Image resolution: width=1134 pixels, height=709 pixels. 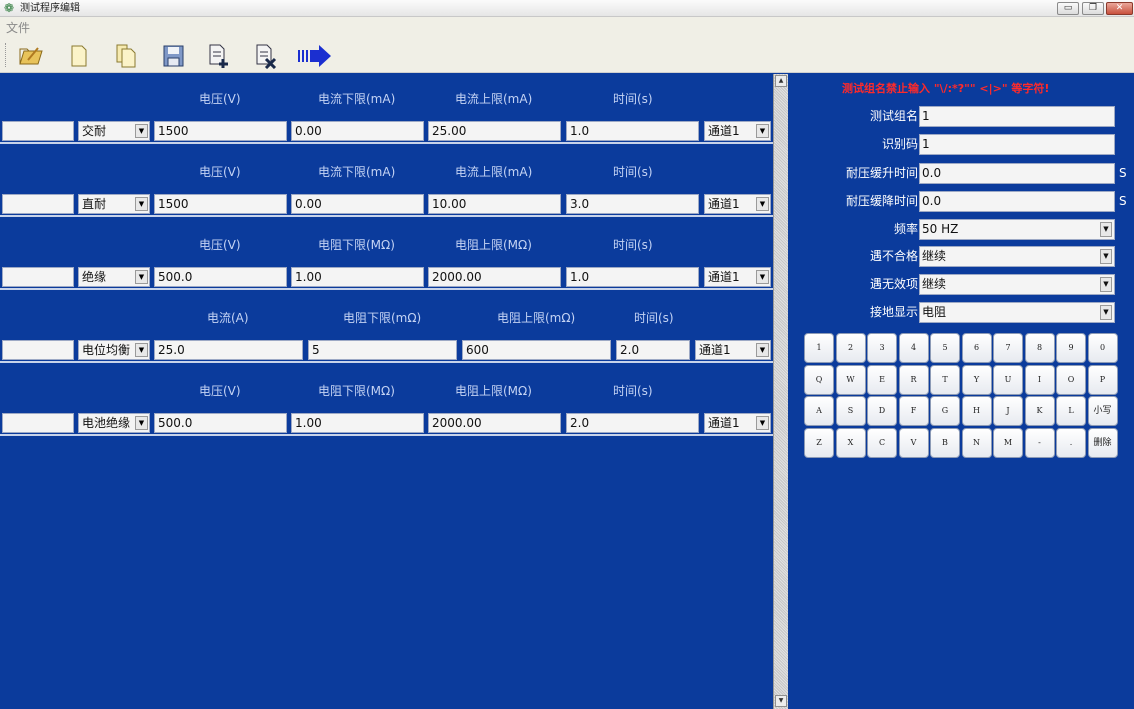 I want to click on add-document-icon, so click(x=219, y=56).